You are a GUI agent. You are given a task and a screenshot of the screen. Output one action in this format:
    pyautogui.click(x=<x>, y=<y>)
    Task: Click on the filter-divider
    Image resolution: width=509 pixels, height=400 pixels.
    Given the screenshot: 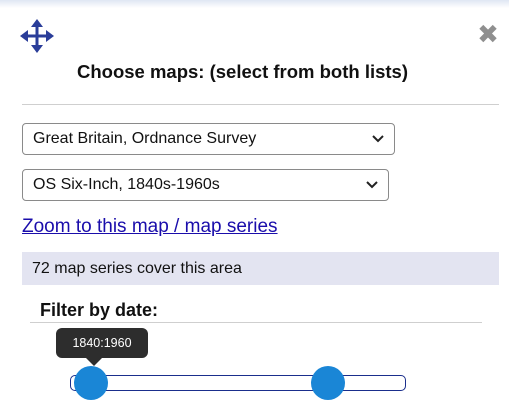 What is the action you would take?
    pyautogui.click(x=256, y=322)
    